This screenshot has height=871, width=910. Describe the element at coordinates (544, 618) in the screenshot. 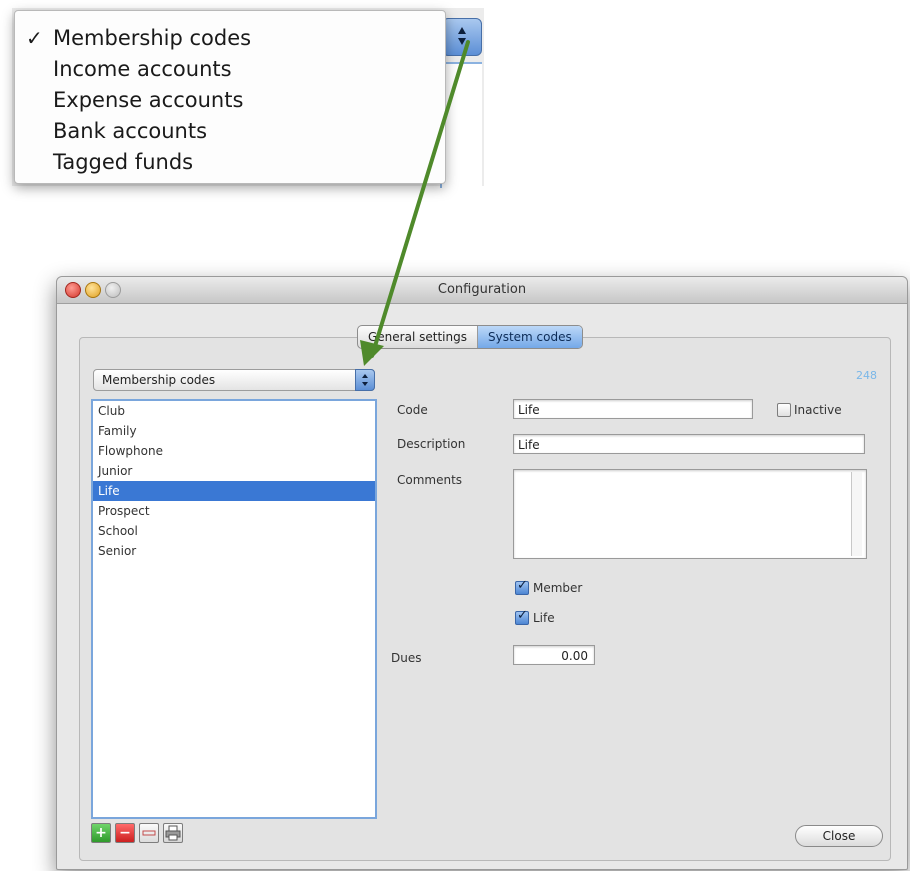

I see `life-label: Life` at that location.